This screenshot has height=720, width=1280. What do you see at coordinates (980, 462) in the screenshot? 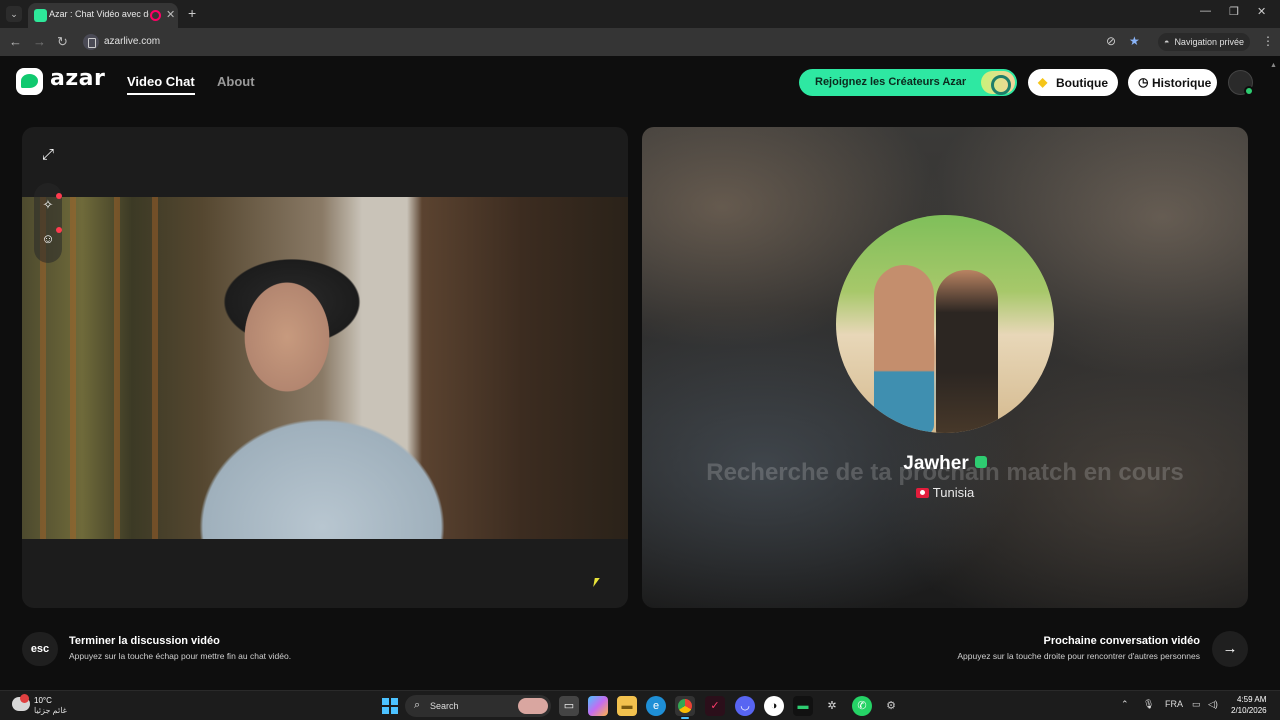
I see `verified-icon` at bounding box center [980, 462].